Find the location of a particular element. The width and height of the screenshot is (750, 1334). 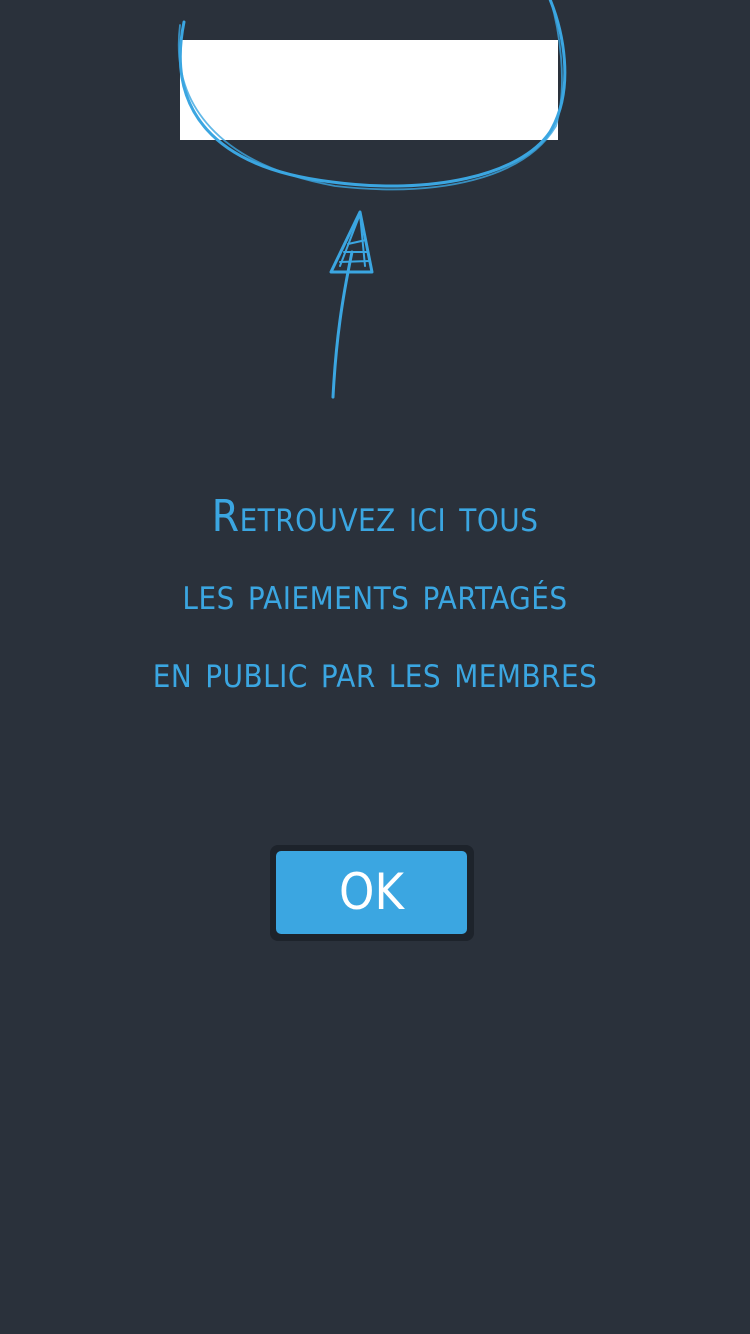

arrow-shaft-drawing is located at coordinates (342, 324).